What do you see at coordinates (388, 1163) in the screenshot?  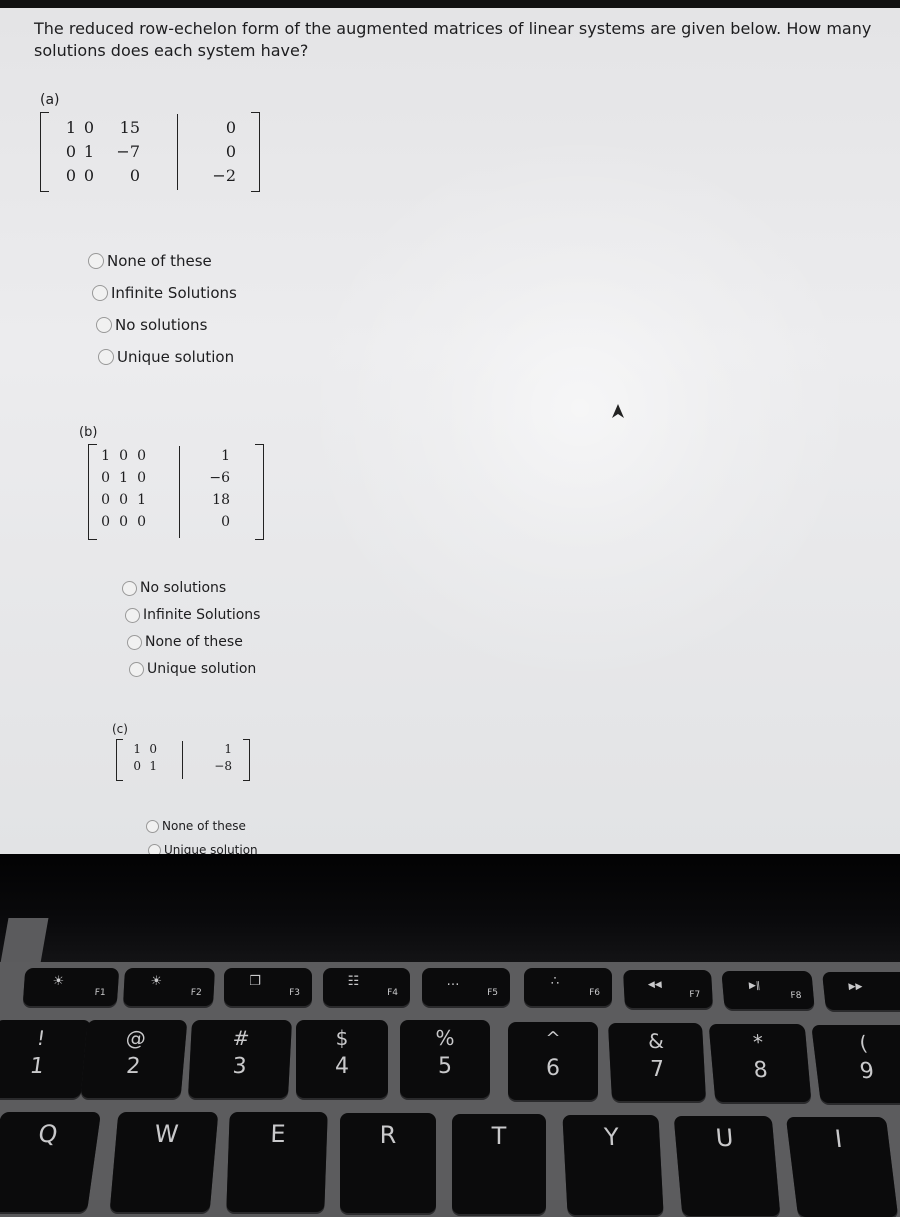 I see `key-r: R` at bounding box center [388, 1163].